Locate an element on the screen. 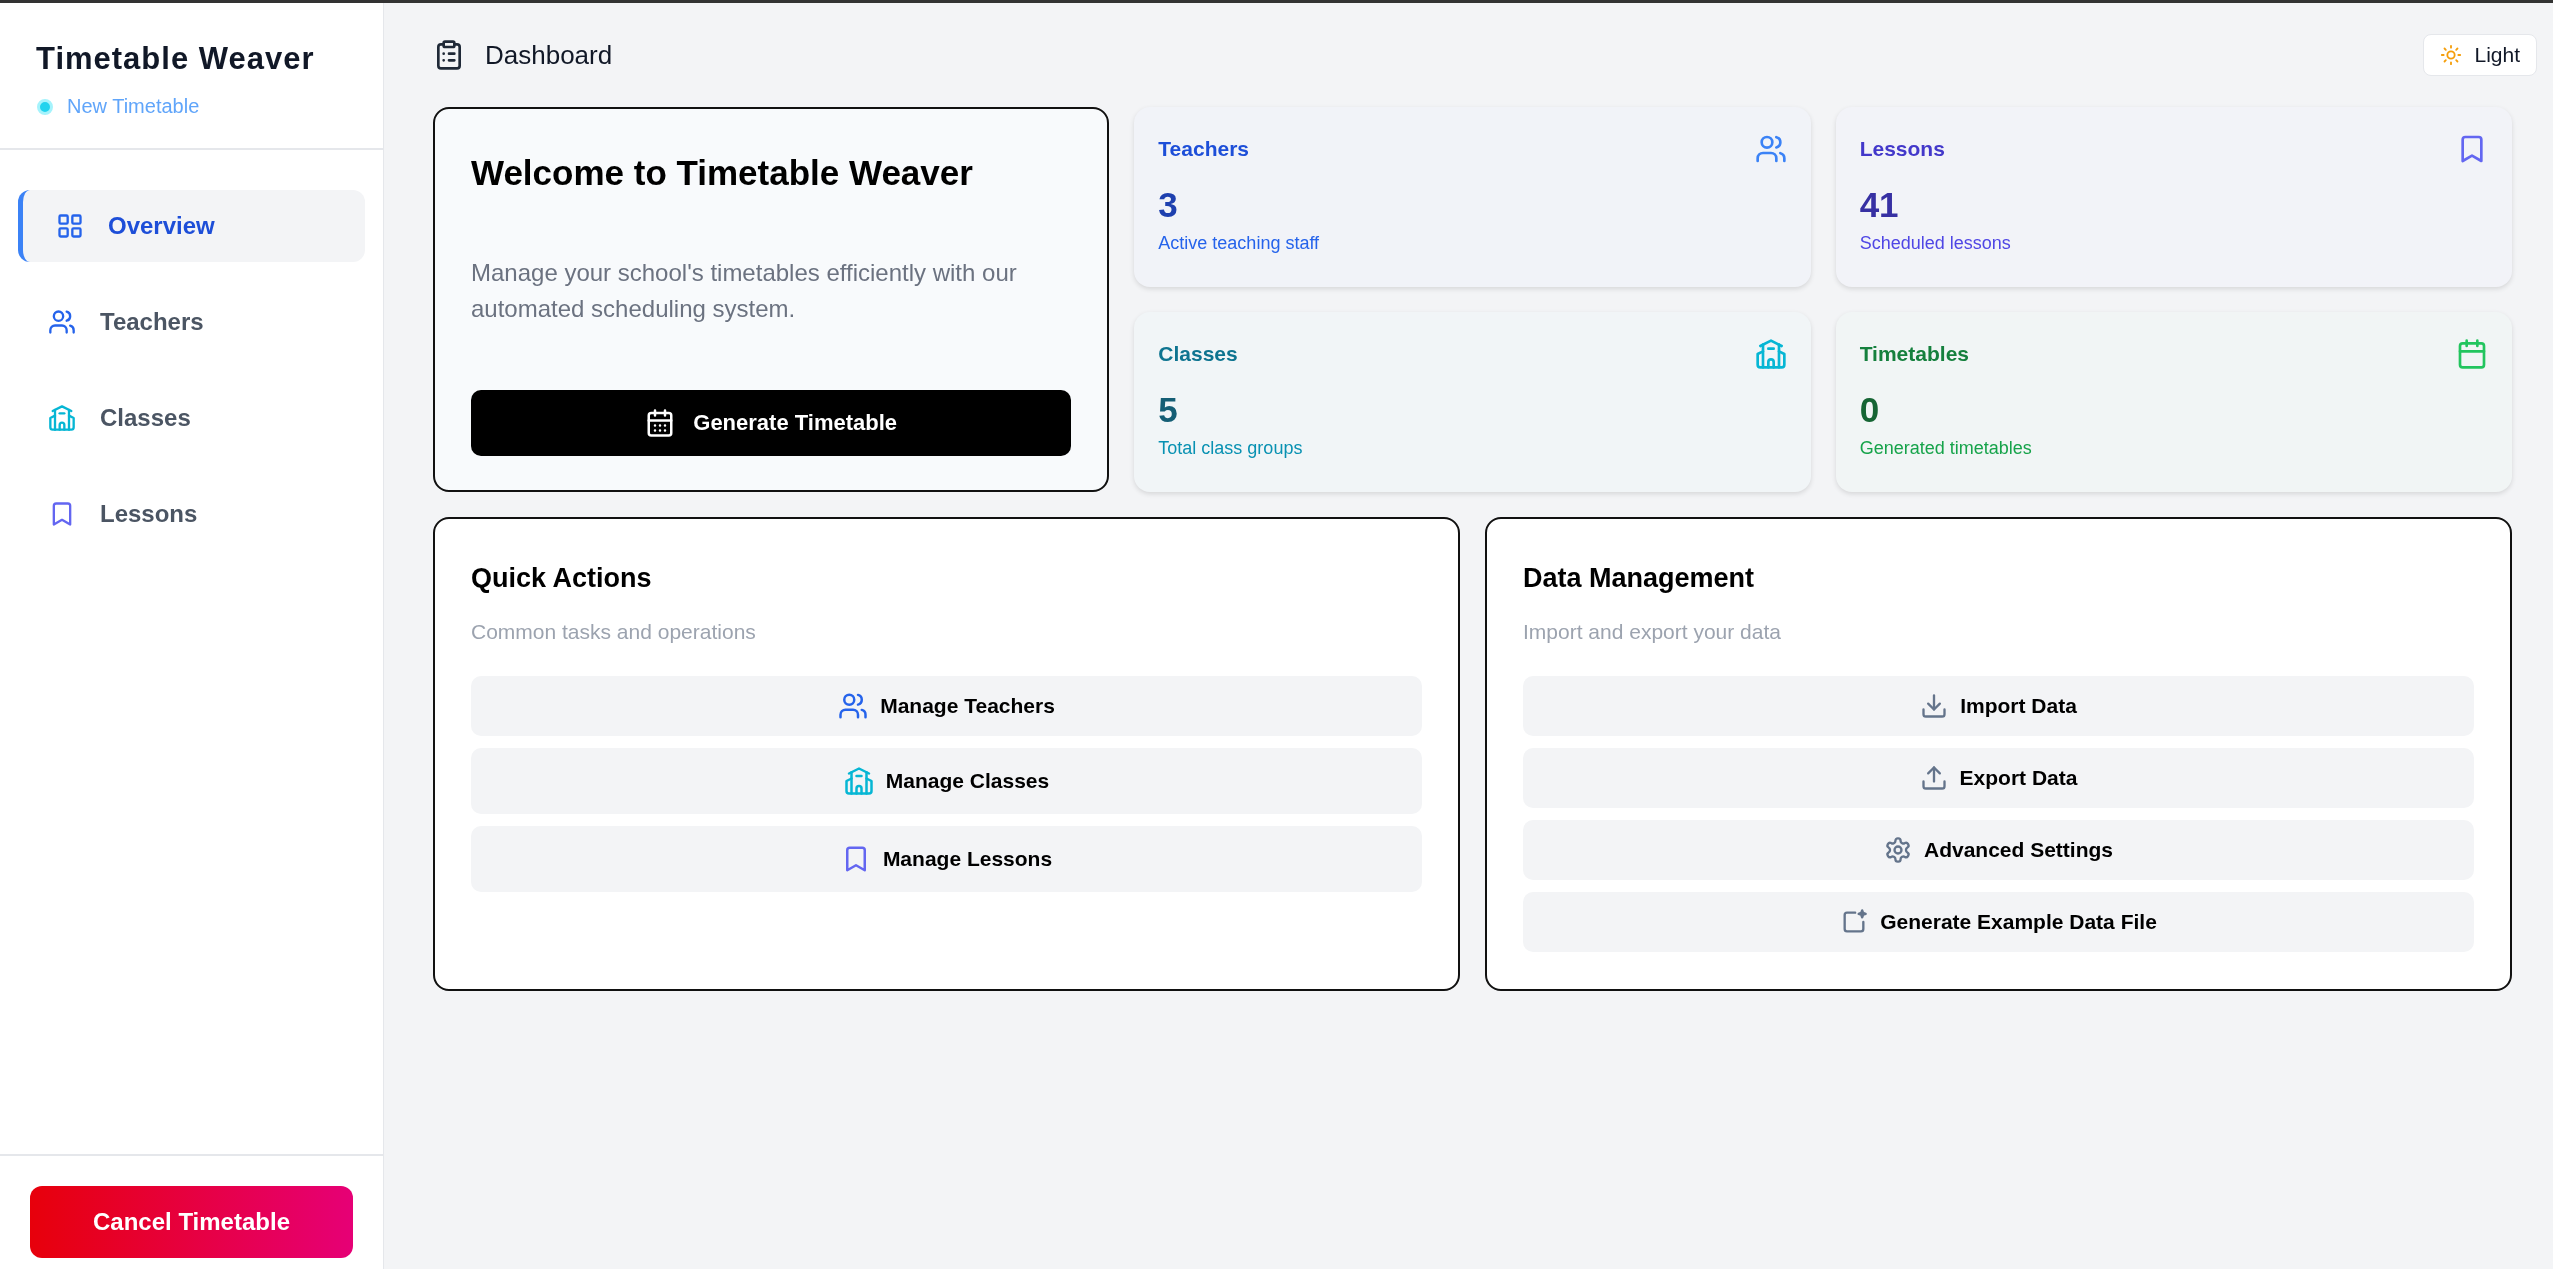 This screenshot has height=1269, width=2553. stat-title: Timetables is located at coordinates (1914, 354).